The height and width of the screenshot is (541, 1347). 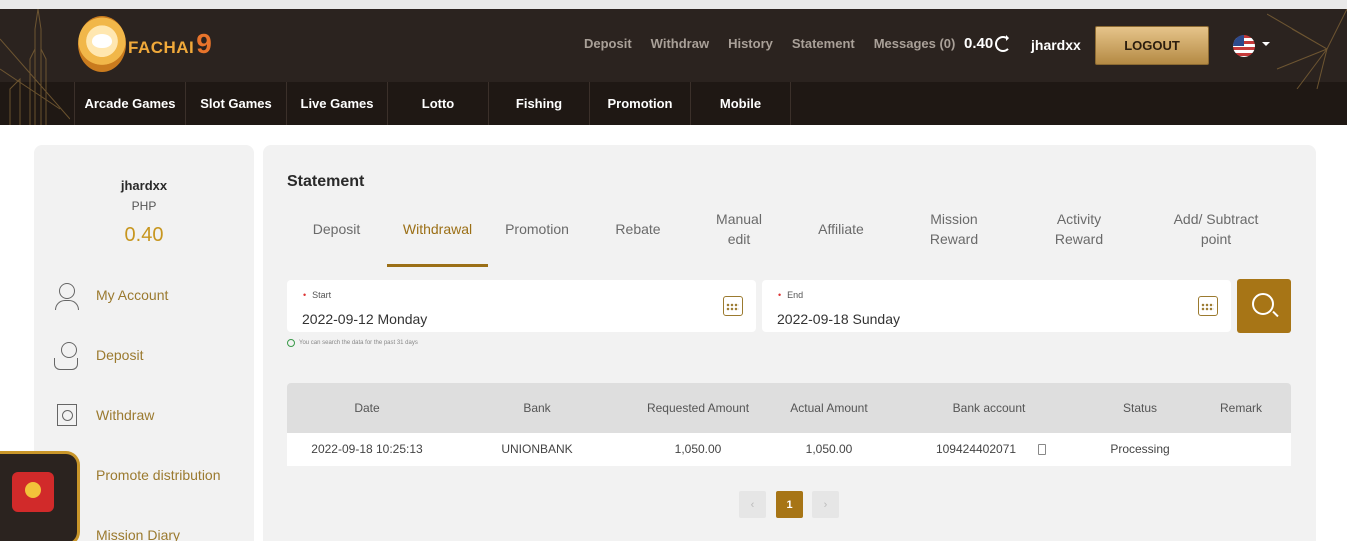 What do you see at coordinates (996, 306) in the screenshot?
I see `end-date-field: End 2022-09-18 Sunday` at bounding box center [996, 306].